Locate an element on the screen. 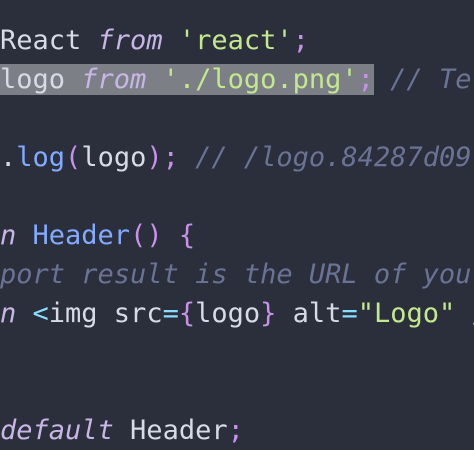 The width and height of the screenshot is (474, 450). code-line: port result is the URL of your is located at coordinates (237, 274).